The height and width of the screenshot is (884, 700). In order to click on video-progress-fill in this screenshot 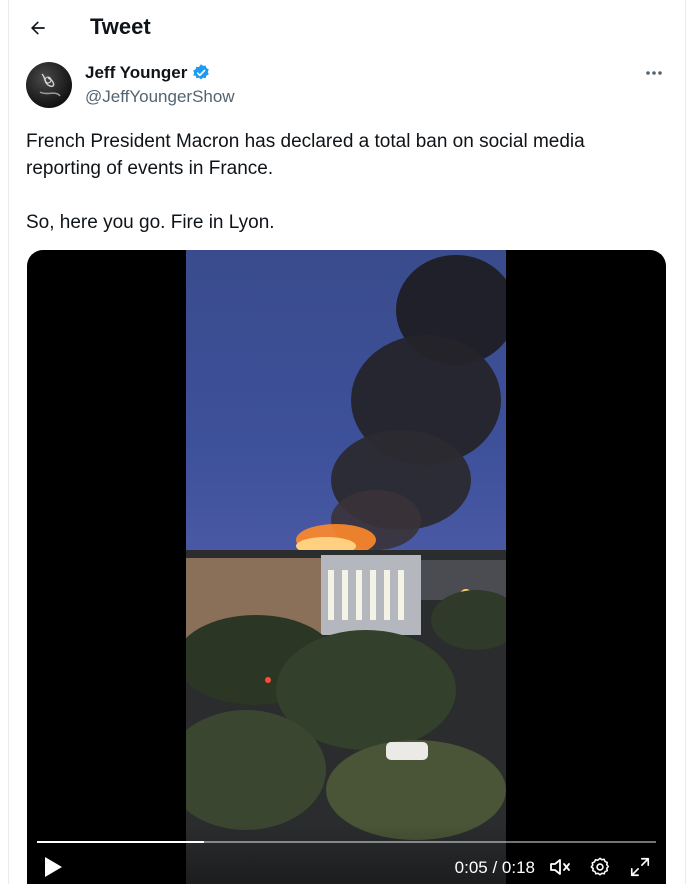, I will do `click(121, 842)`.